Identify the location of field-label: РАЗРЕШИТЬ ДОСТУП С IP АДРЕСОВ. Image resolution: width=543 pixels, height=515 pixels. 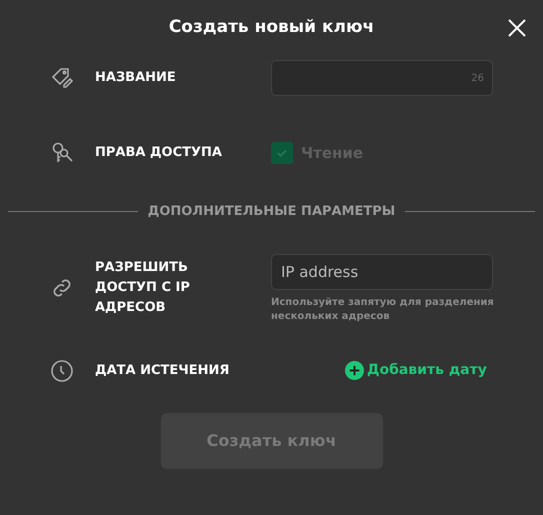
(143, 287).